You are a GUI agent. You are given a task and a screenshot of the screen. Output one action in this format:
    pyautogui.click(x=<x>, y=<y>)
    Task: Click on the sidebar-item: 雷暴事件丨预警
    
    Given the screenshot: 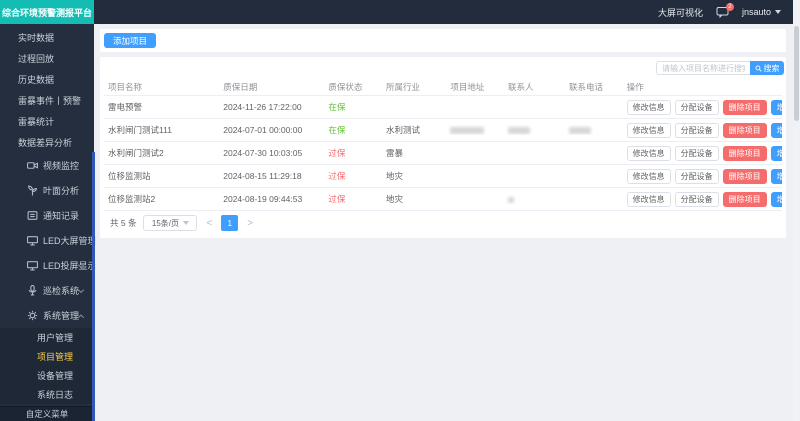 What is the action you would take?
    pyautogui.click(x=47, y=100)
    